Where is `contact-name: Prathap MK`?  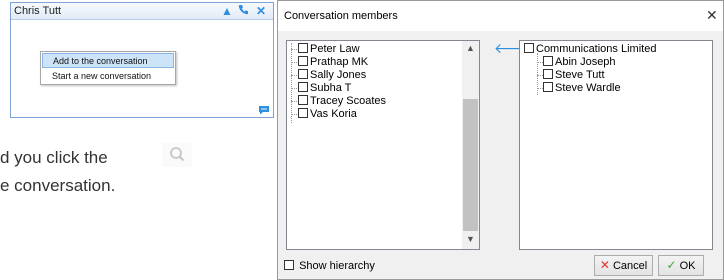
contact-name: Prathap MK is located at coordinates (339, 62).